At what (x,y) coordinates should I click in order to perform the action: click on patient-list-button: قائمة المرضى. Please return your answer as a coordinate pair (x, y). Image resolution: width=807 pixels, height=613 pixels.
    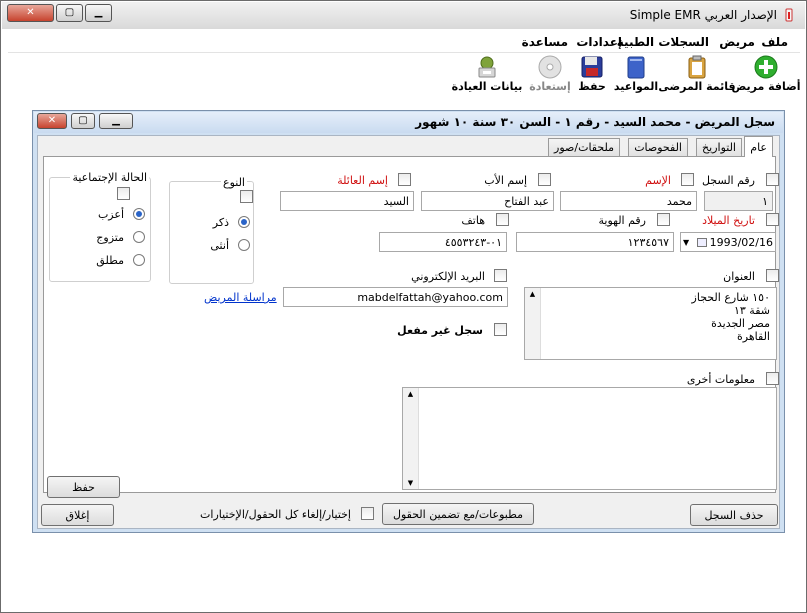
    Looking at the image, I should click on (697, 77).